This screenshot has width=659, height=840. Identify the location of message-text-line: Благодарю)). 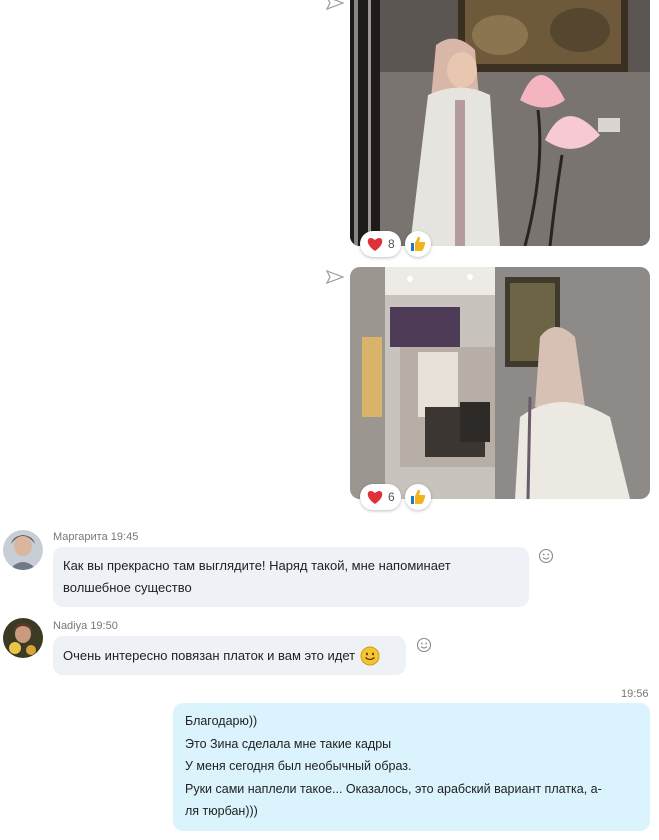
(221, 721).